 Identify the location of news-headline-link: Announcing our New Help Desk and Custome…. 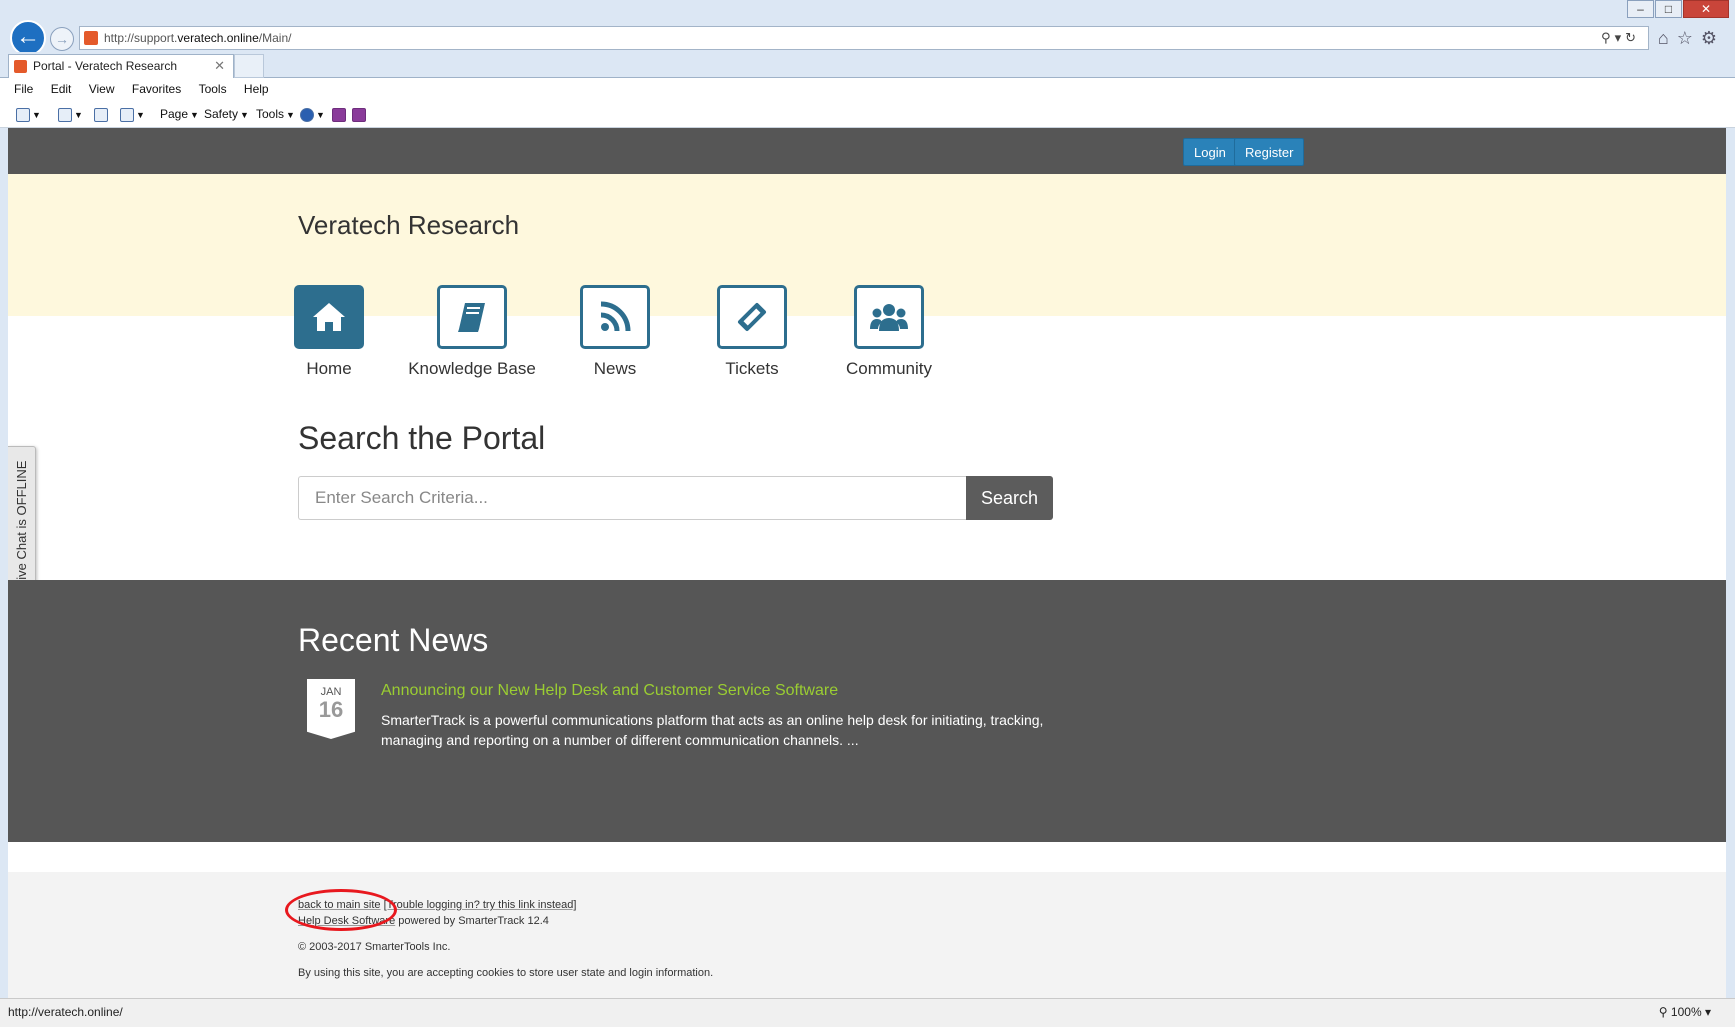
(609, 691).